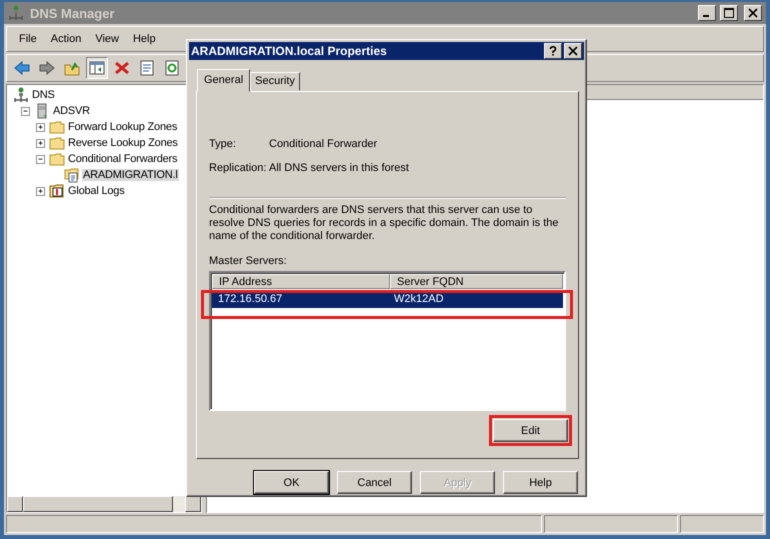 The height and width of the screenshot is (539, 770). What do you see at coordinates (144, 39) in the screenshot?
I see `menu-item: Help` at bounding box center [144, 39].